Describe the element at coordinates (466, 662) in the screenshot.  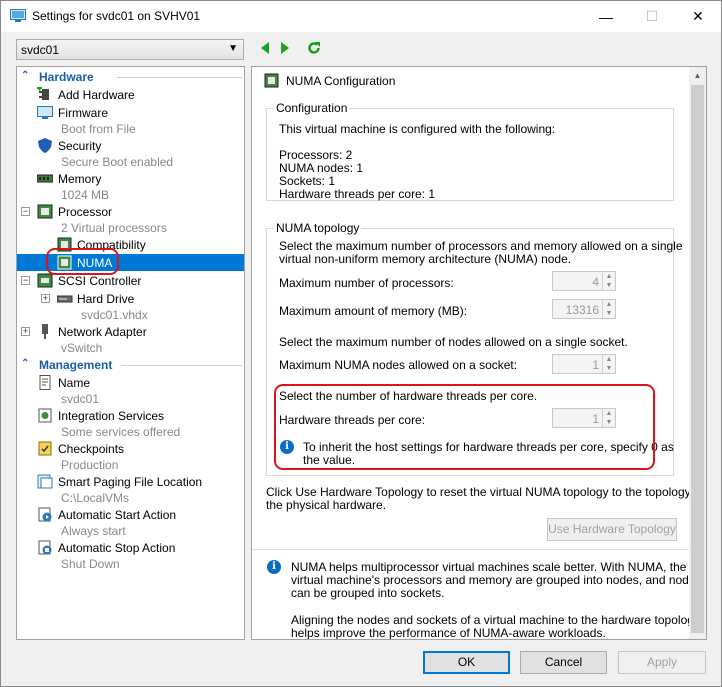
I see `ok-button: OK` at that location.